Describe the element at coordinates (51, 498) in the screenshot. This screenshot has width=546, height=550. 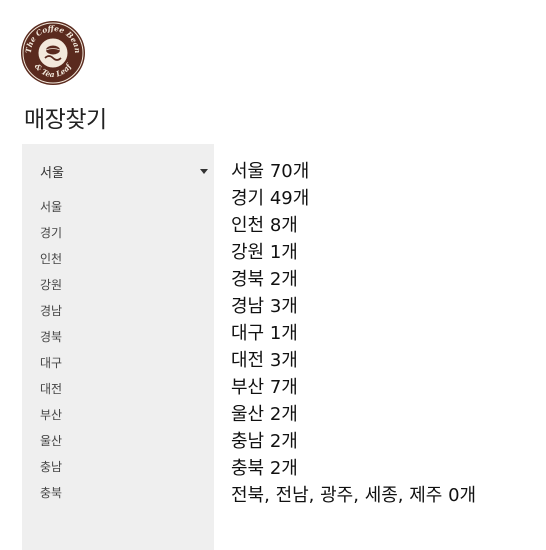
I see `region-option: 충북` at that location.